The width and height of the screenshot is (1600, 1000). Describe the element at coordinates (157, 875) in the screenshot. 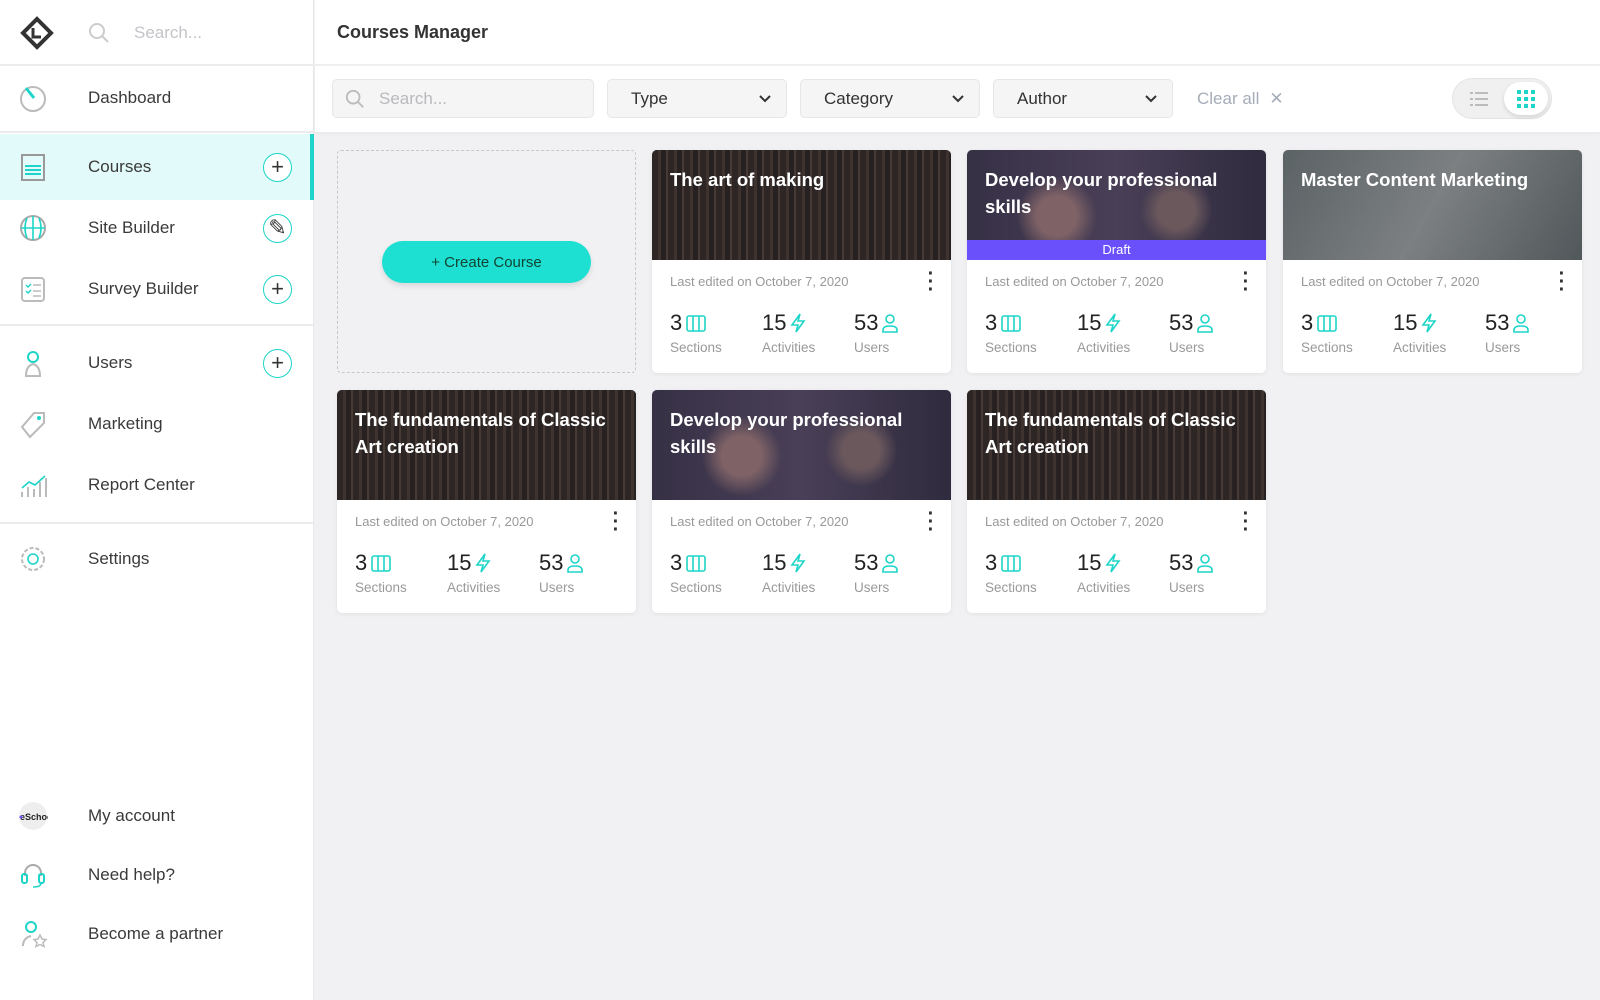

I see `sidebar-item-need-help: Need help?` at that location.